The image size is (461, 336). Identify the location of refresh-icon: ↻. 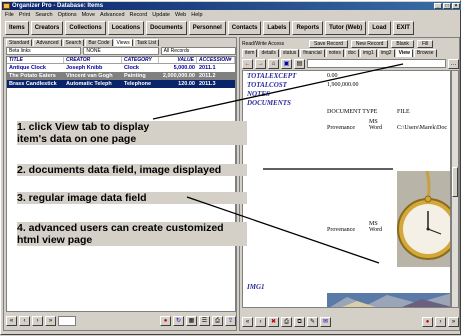
(178, 321).